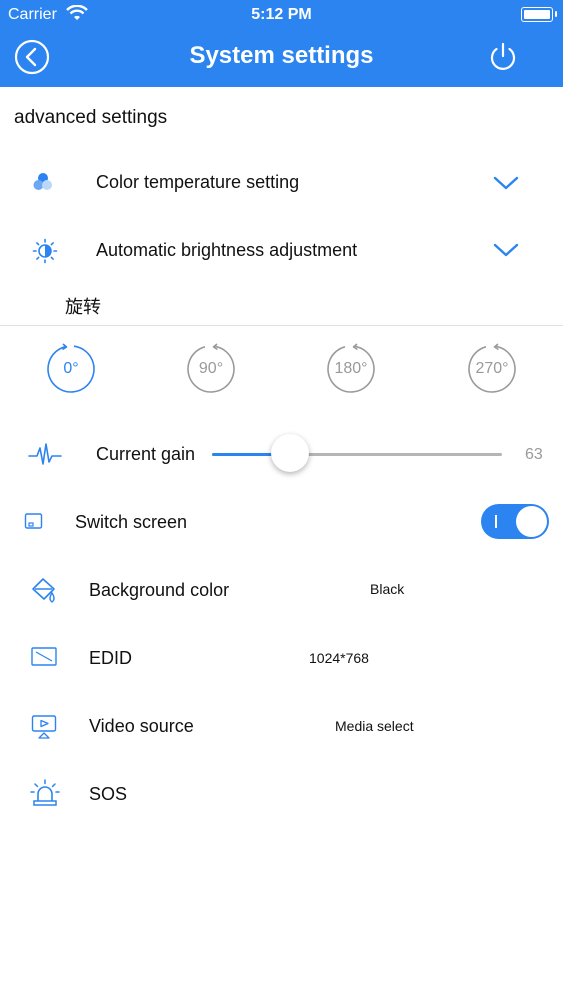 Image resolution: width=563 pixels, height=1000 pixels. Describe the element at coordinates (503, 57) in the screenshot. I see `power-icon` at that location.